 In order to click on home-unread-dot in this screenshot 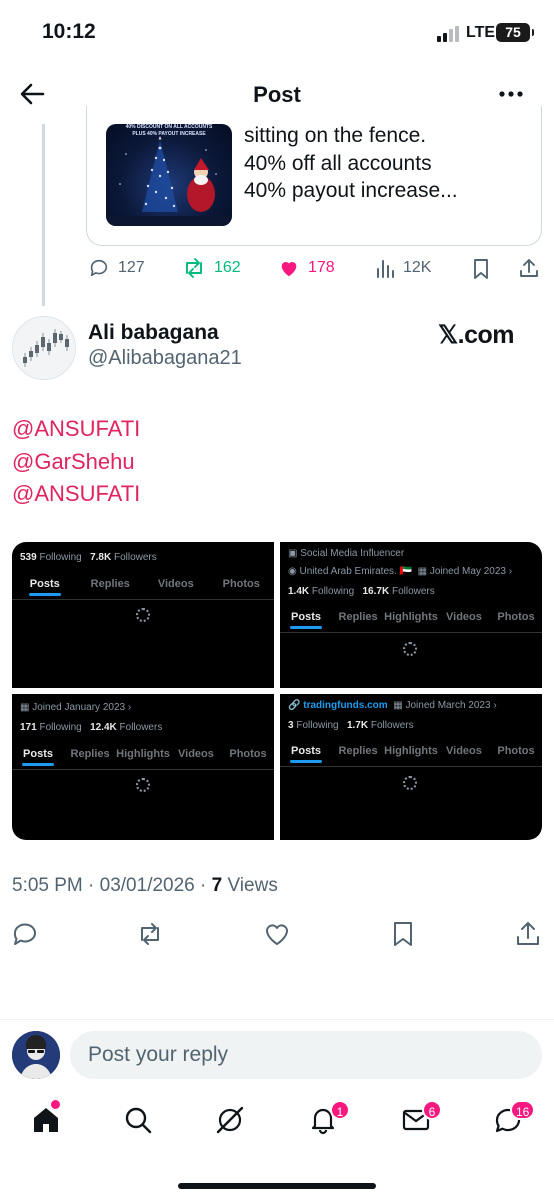, I will do `click(55, 1104)`.